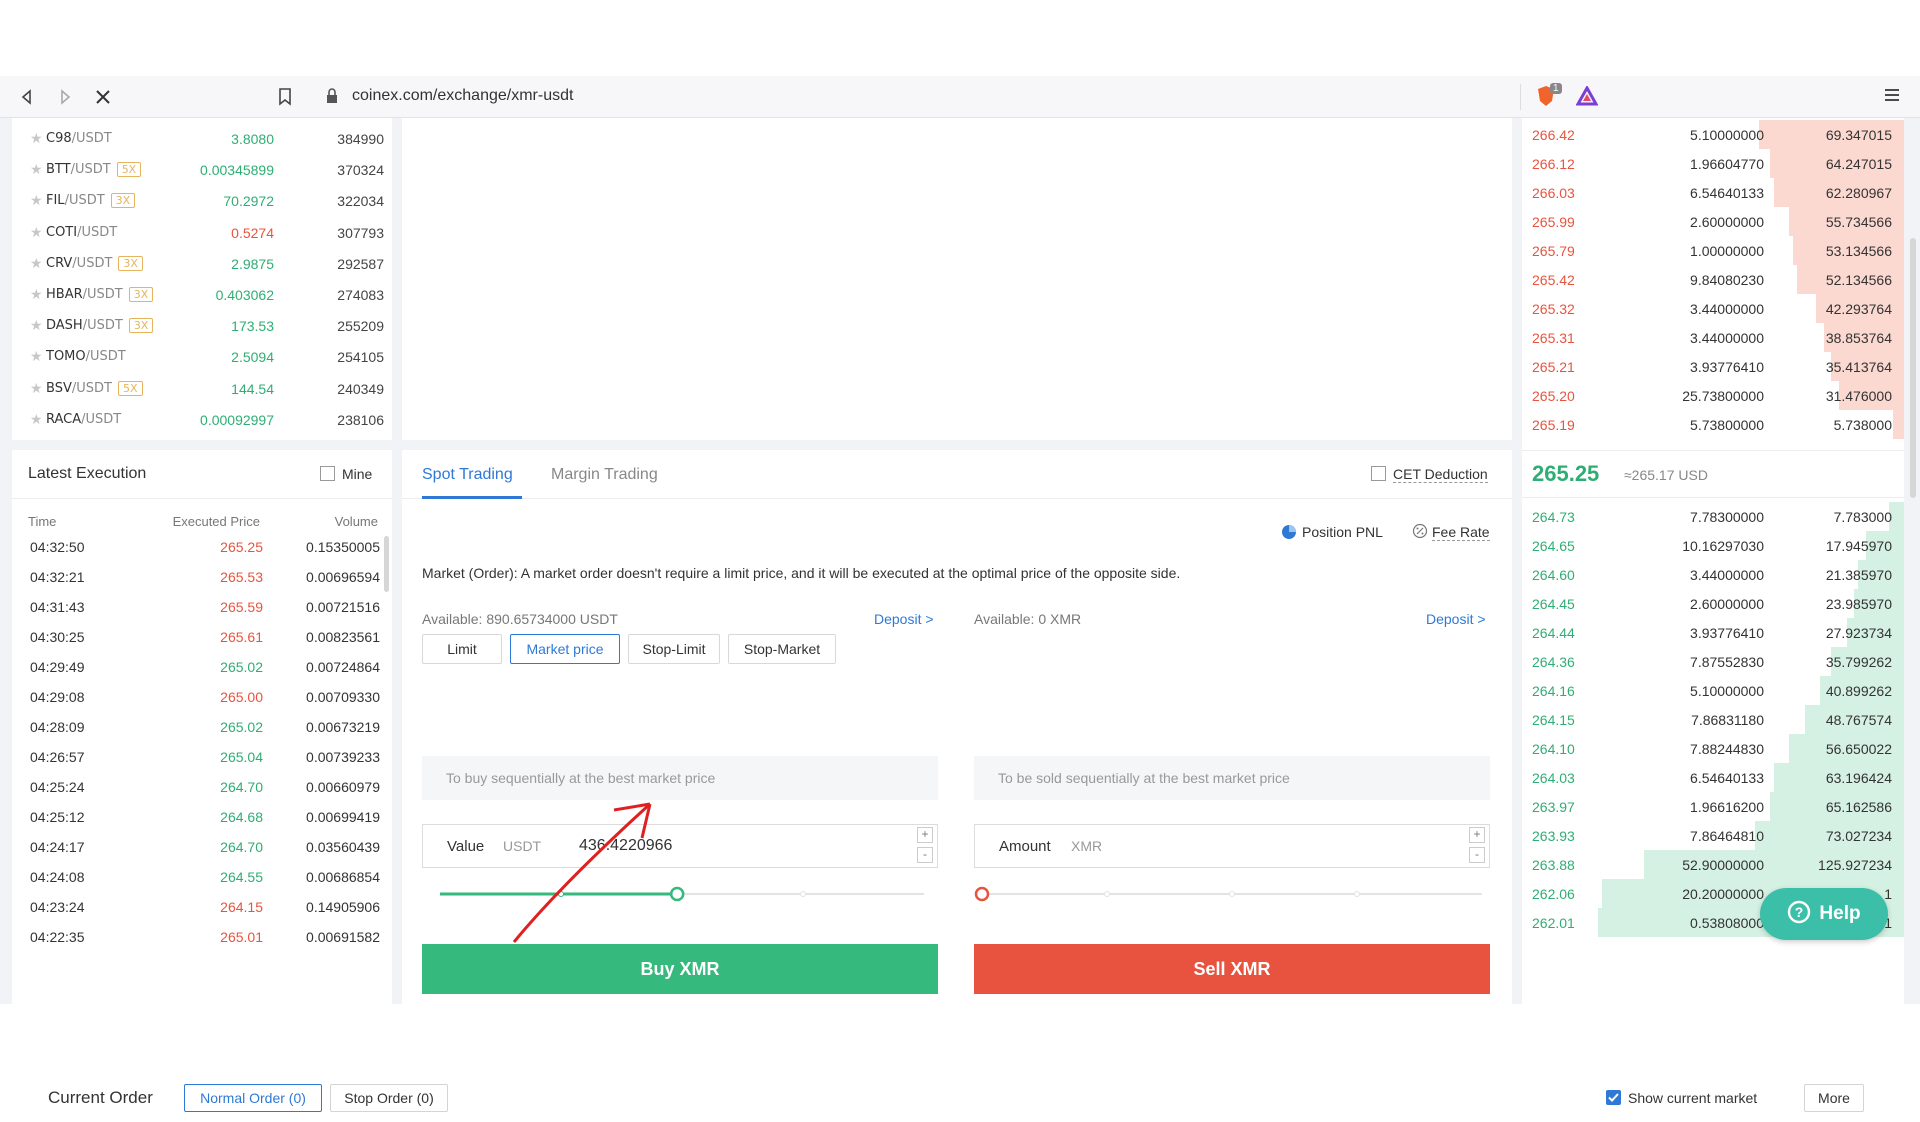 The height and width of the screenshot is (1122, 1920). Describe the element at coordinates (1713, 163) in the screenshot. I see `ask-row: 266.12 1.96604770 64.247015` at that location.